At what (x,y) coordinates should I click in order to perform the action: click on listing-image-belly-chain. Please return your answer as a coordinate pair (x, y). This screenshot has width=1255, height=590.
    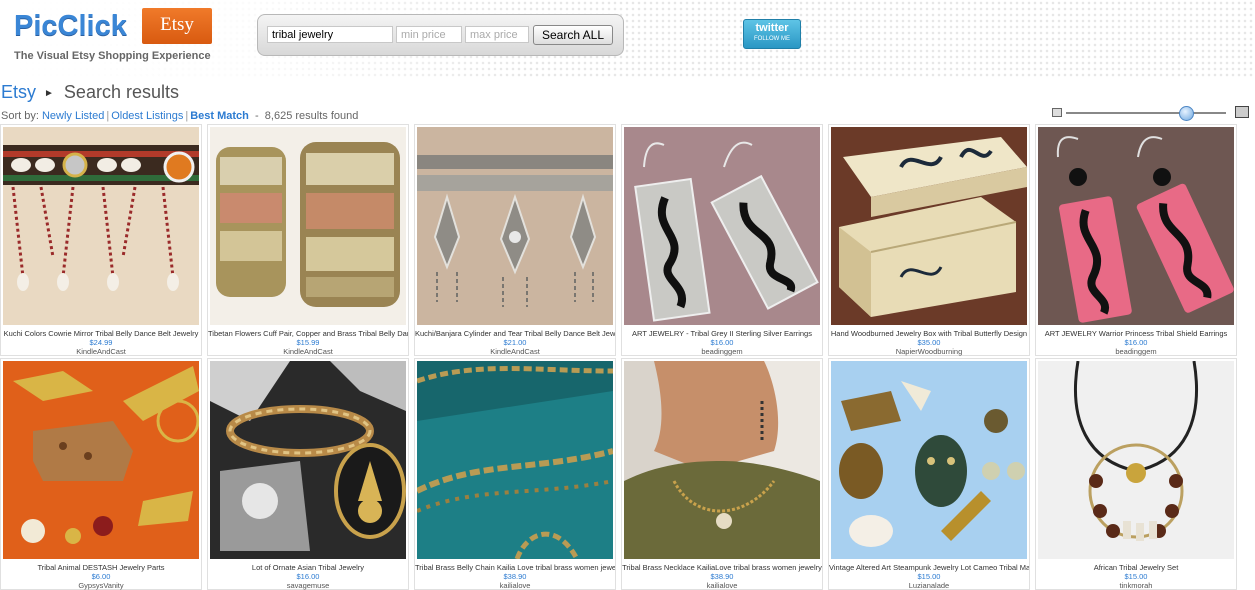
    Looking at the image, I should click on (515, 460).